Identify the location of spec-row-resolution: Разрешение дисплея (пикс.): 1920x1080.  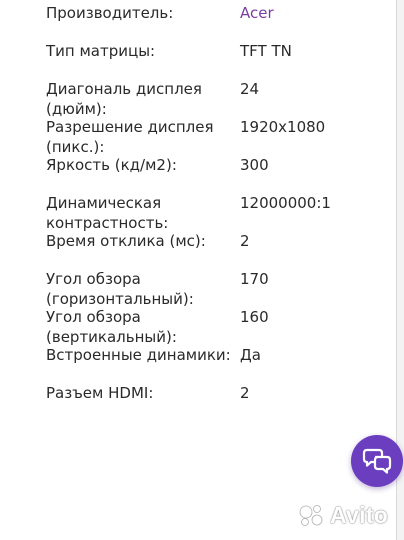
(216, 137).